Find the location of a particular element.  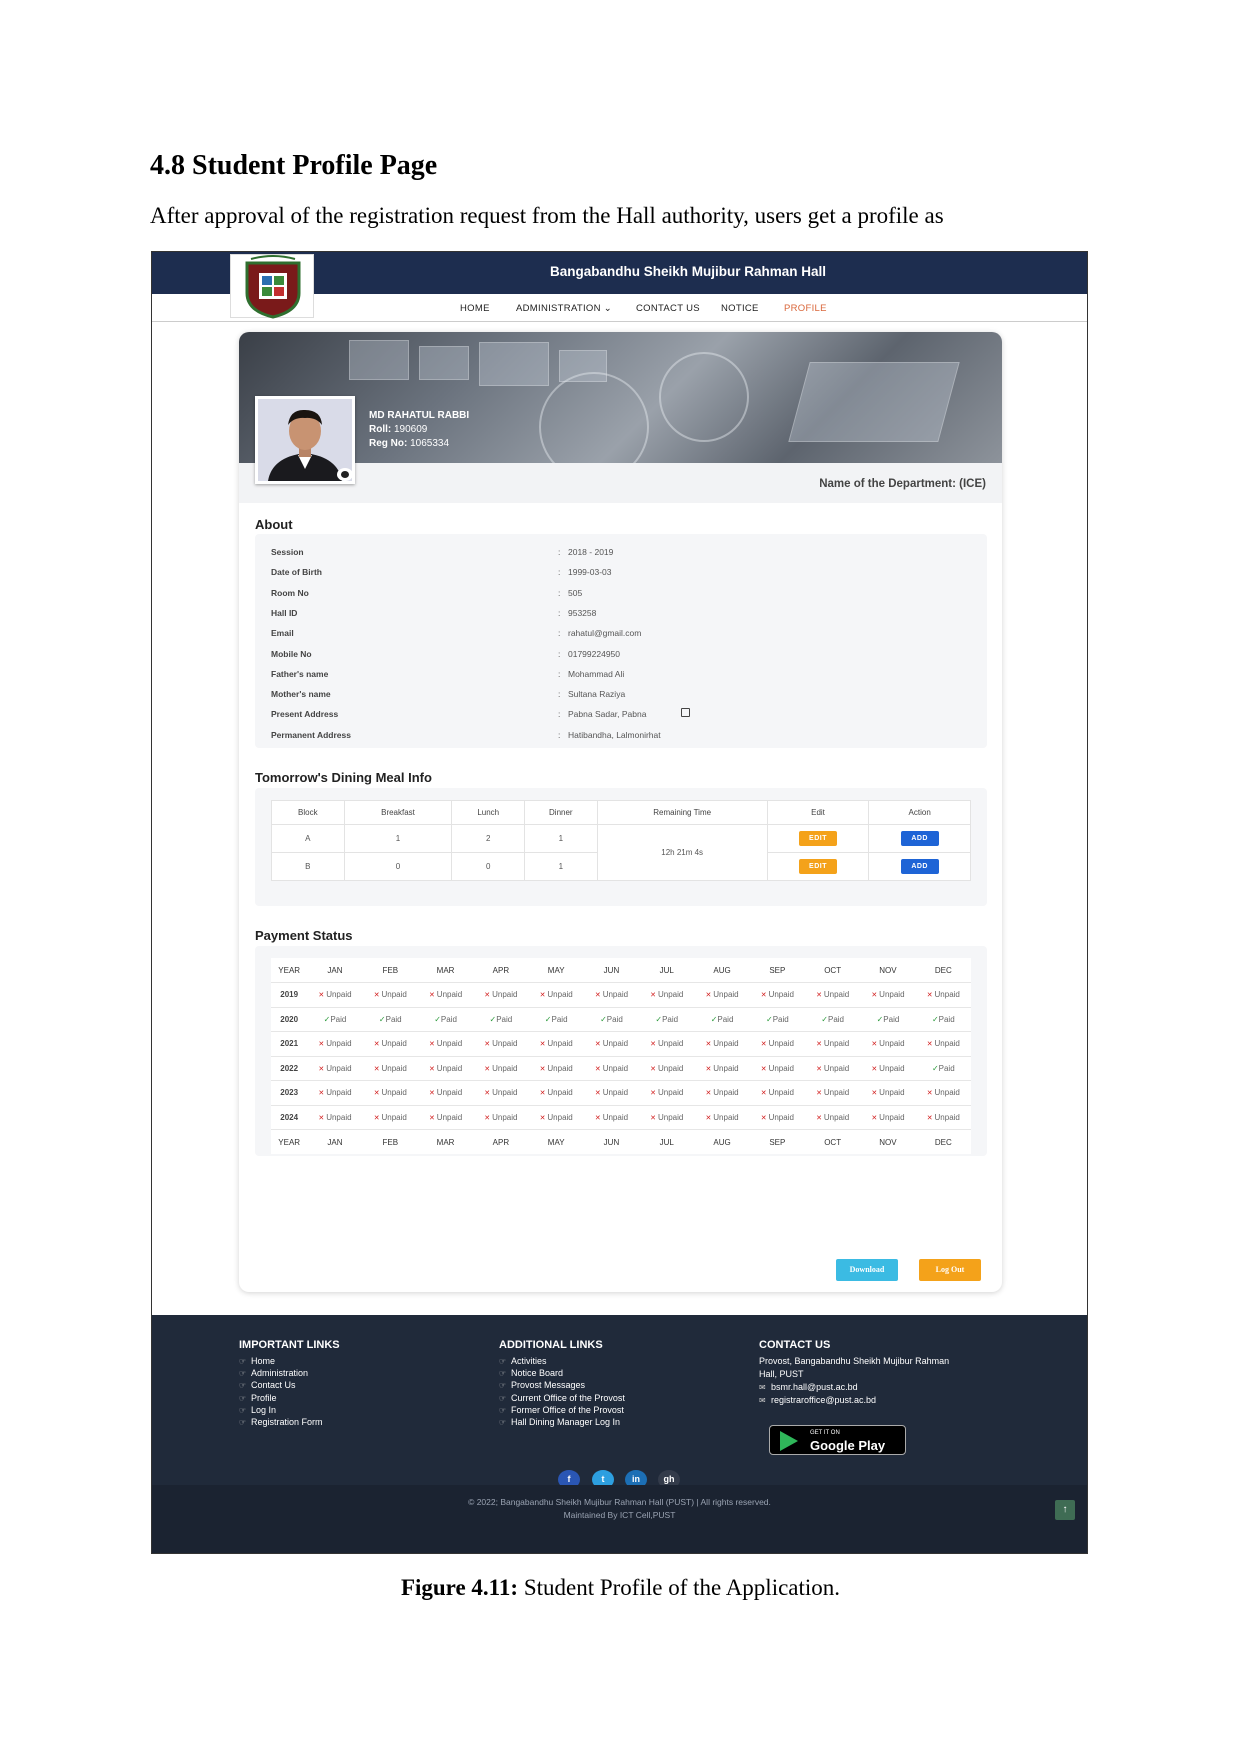

document-heading: 4.8 Student Profile Page is located at coordinates (294, 165).